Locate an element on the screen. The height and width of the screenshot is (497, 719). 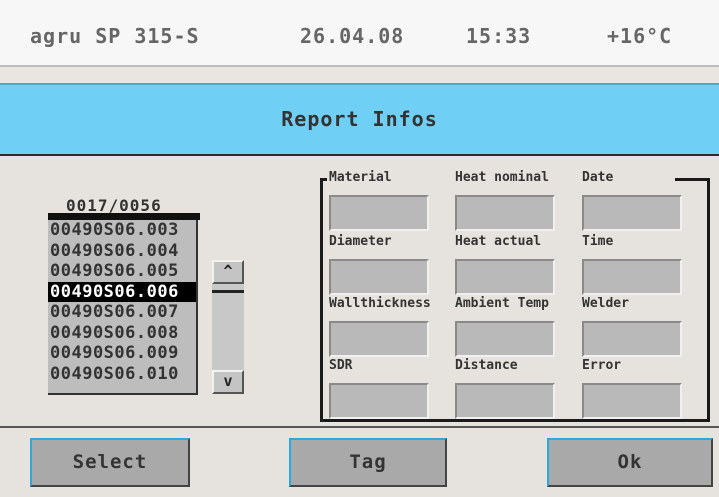
field-ambient-temp: Ambient Temp is located at coordinates (507, 326).